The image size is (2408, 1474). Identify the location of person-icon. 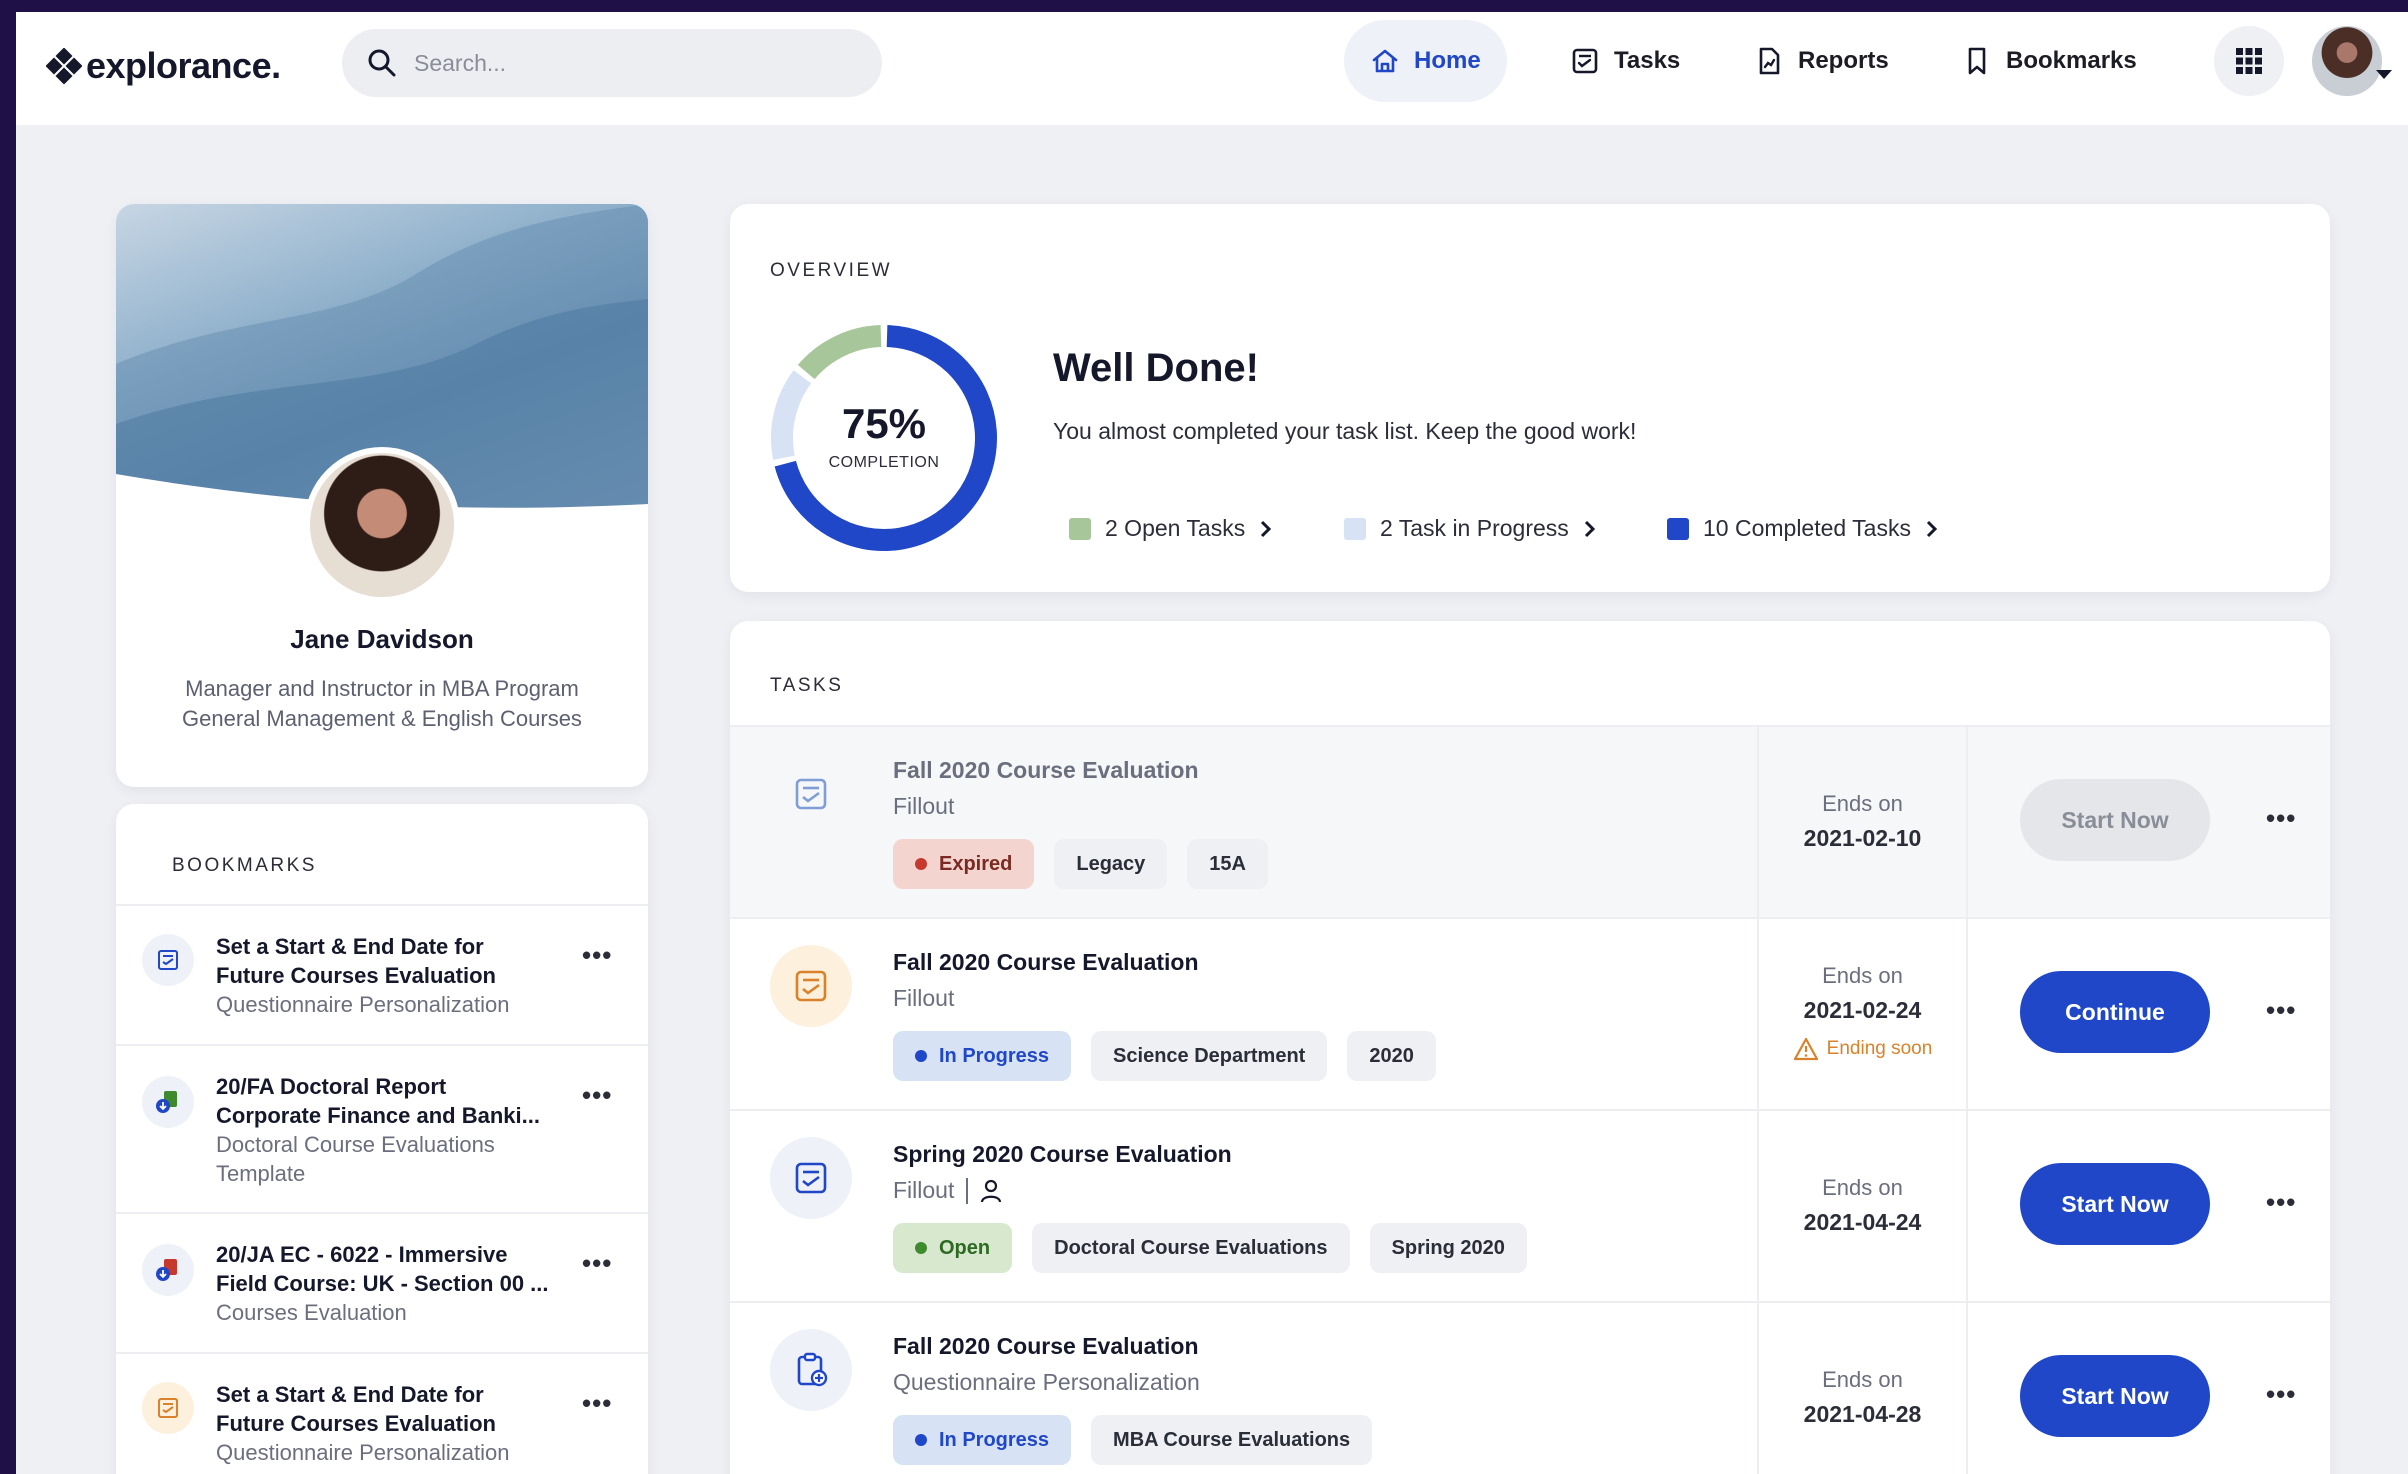
(991, 1190).